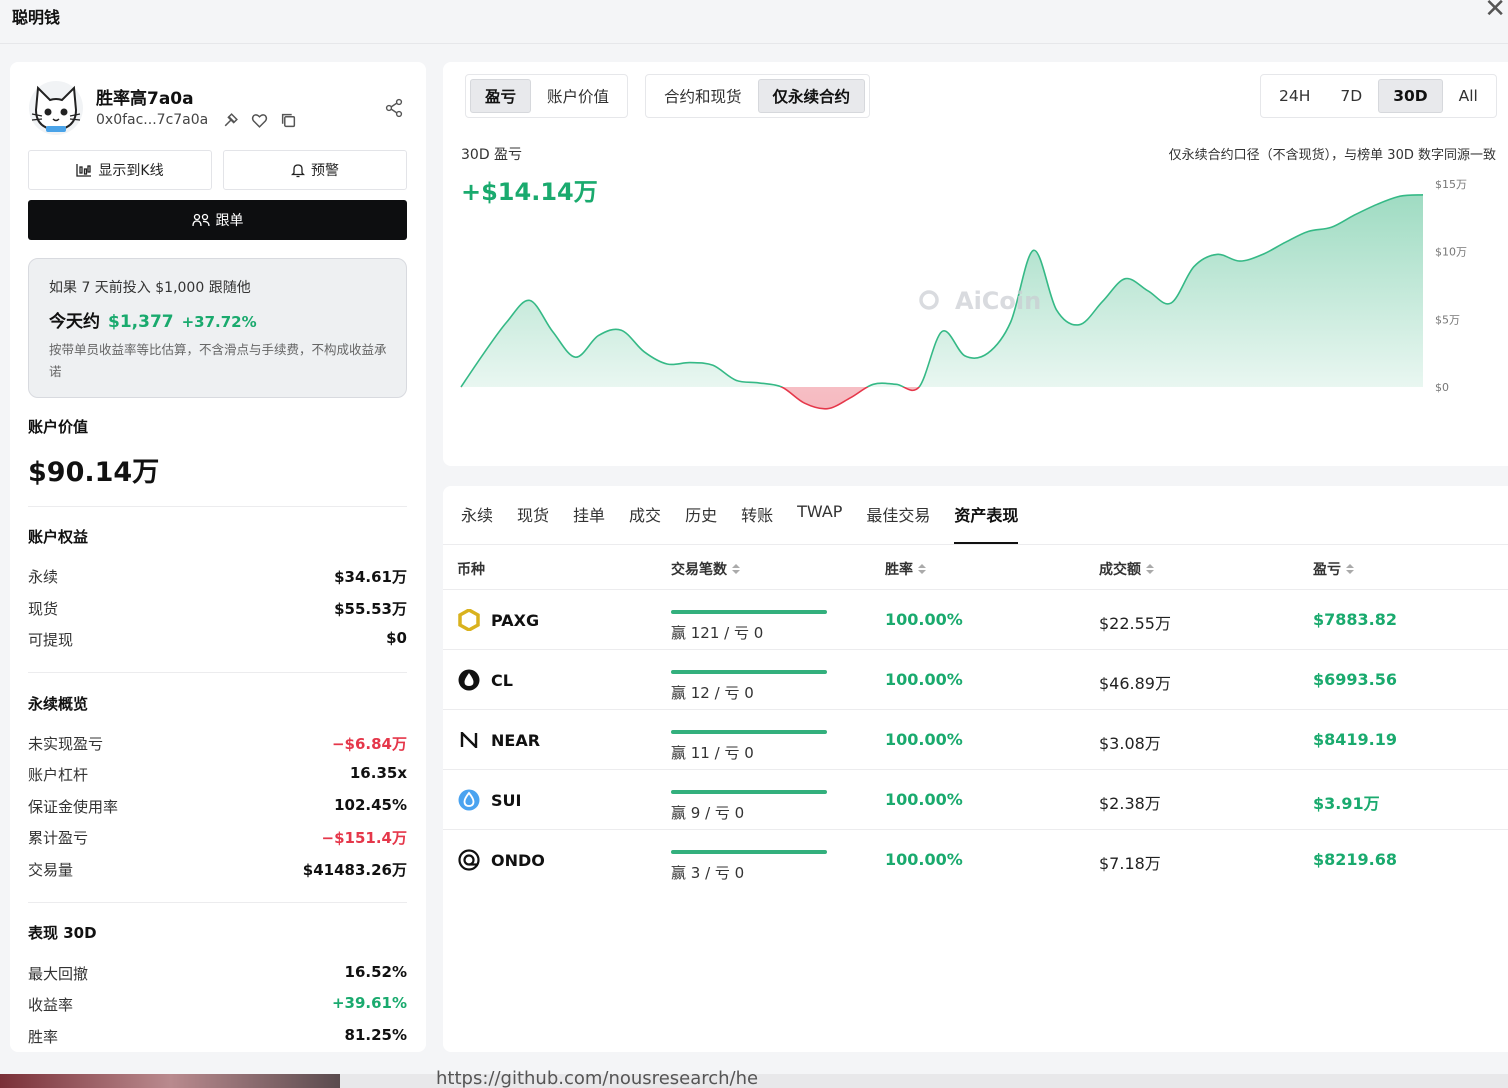 The height and width of the screenshot is (1088, 1508). Describe the element at coordinates (701, 523) in the screenshot. I see `tab-history: 历史` at that location.